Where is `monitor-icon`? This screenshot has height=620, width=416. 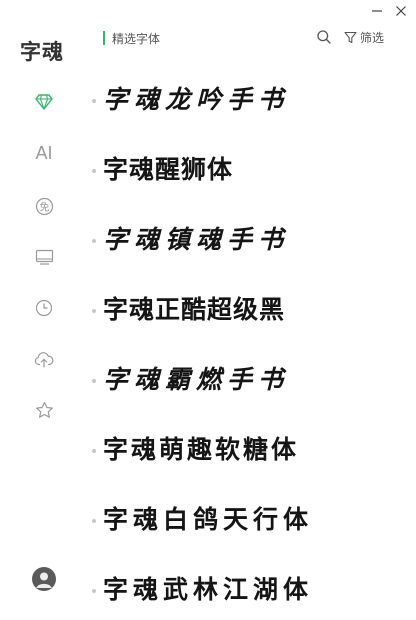 monitor-icon is located at coordinates (44, 257).